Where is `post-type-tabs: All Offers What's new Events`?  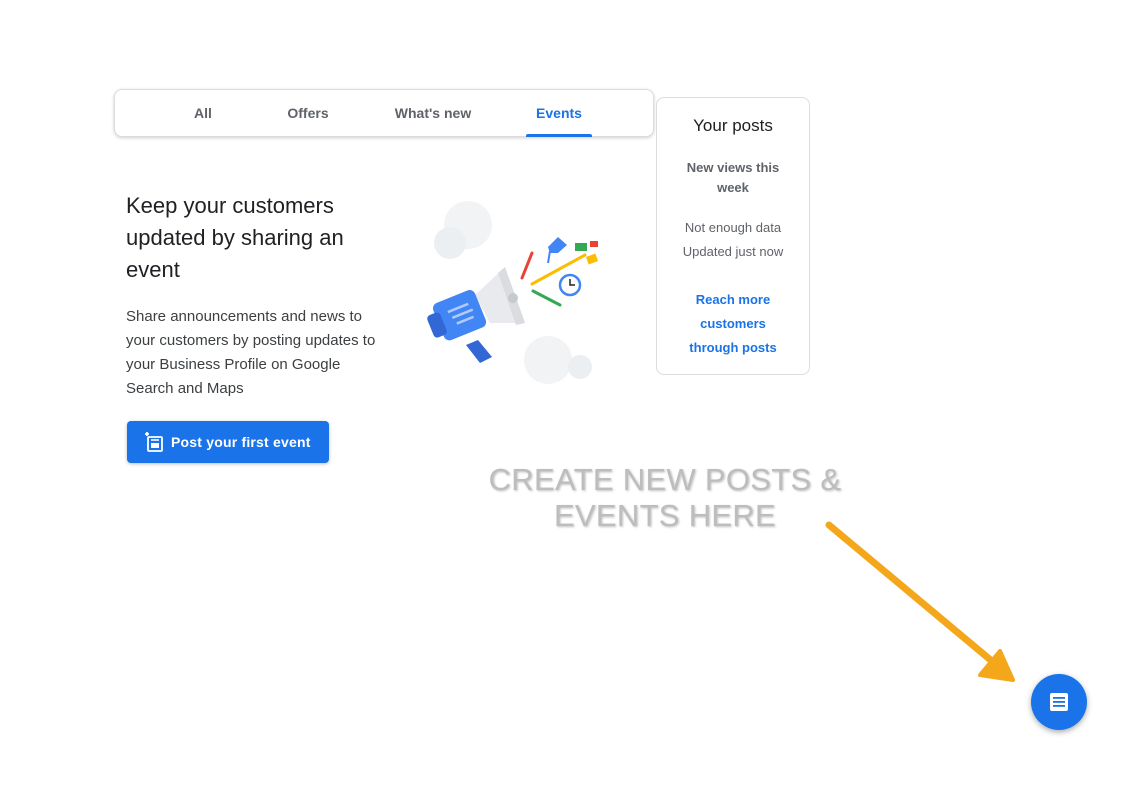
post-type-tabs: All Offers What's new Events is located at coordinates (384, 113).